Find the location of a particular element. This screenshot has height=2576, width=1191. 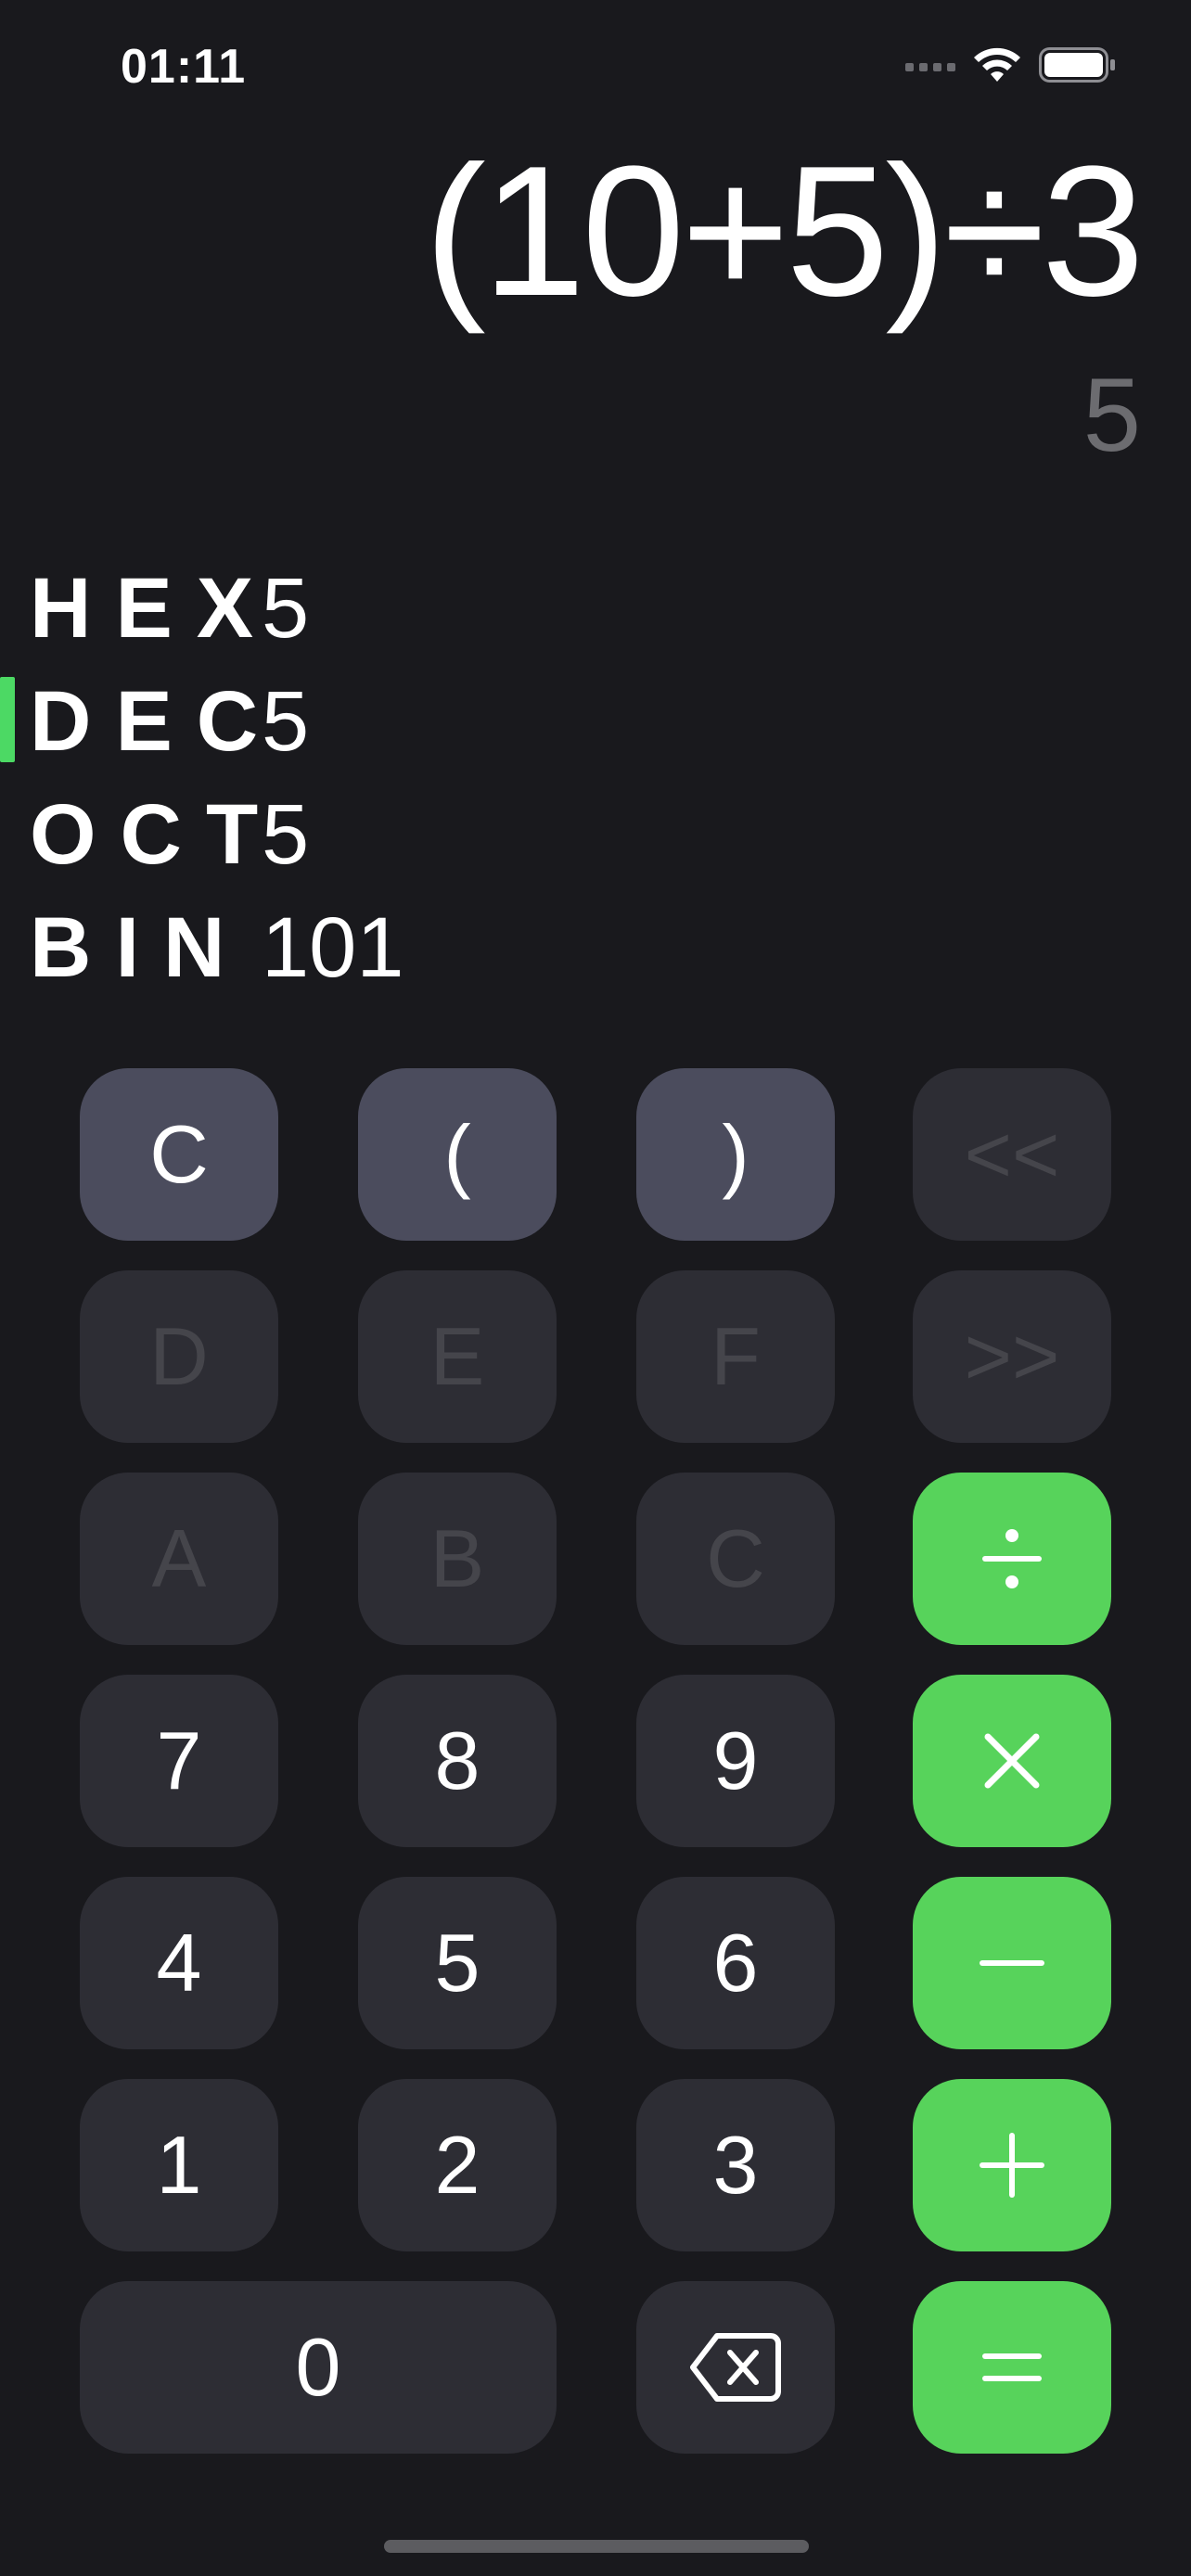

plus-button is located at coordinates (1012, 2165).